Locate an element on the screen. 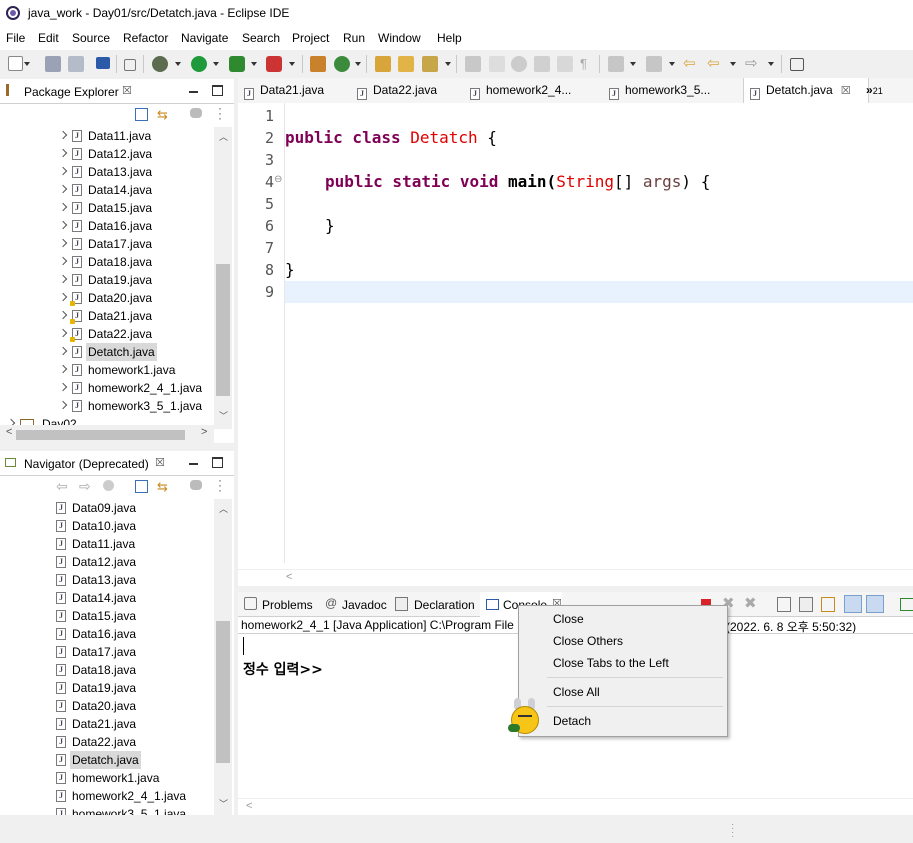 The height and width of the screenshot is (843, 913). show-console-on-stdout-icon is located at coordinates (853, 604).